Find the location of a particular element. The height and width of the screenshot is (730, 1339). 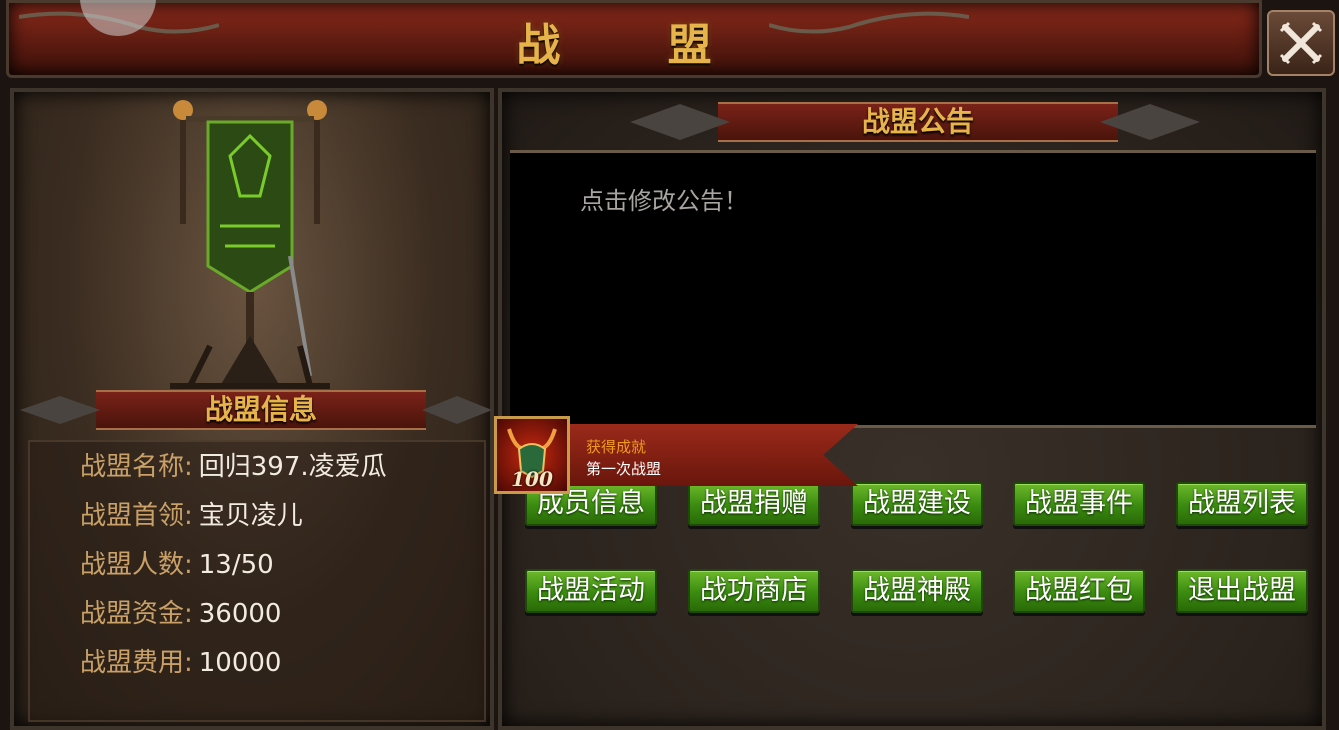

close-x-icon is located at coordinates (1301, 43).